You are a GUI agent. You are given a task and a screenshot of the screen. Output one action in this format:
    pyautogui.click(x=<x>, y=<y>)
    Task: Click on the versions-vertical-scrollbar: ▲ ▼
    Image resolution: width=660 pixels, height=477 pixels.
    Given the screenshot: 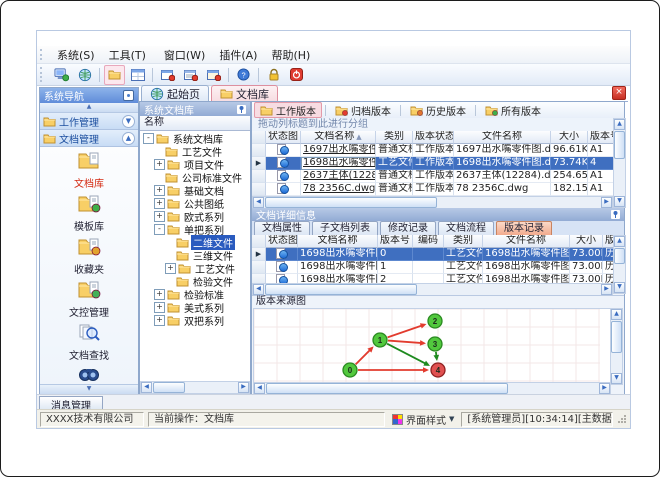 What is the action you would take?
    pyautogui.click(x=619, y=264)
    